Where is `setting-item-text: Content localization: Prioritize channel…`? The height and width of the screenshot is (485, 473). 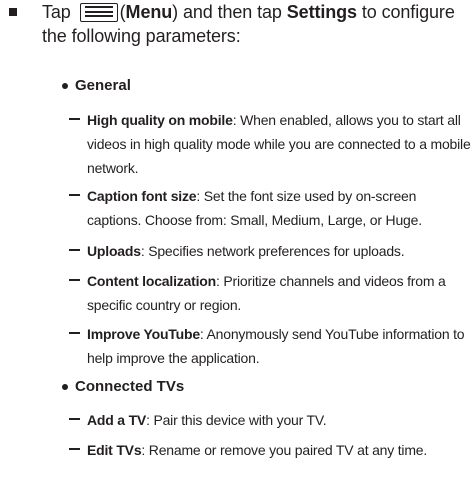
setting-item-text: Content localization: Prioritize channel… is located at coordinates (279, 293).